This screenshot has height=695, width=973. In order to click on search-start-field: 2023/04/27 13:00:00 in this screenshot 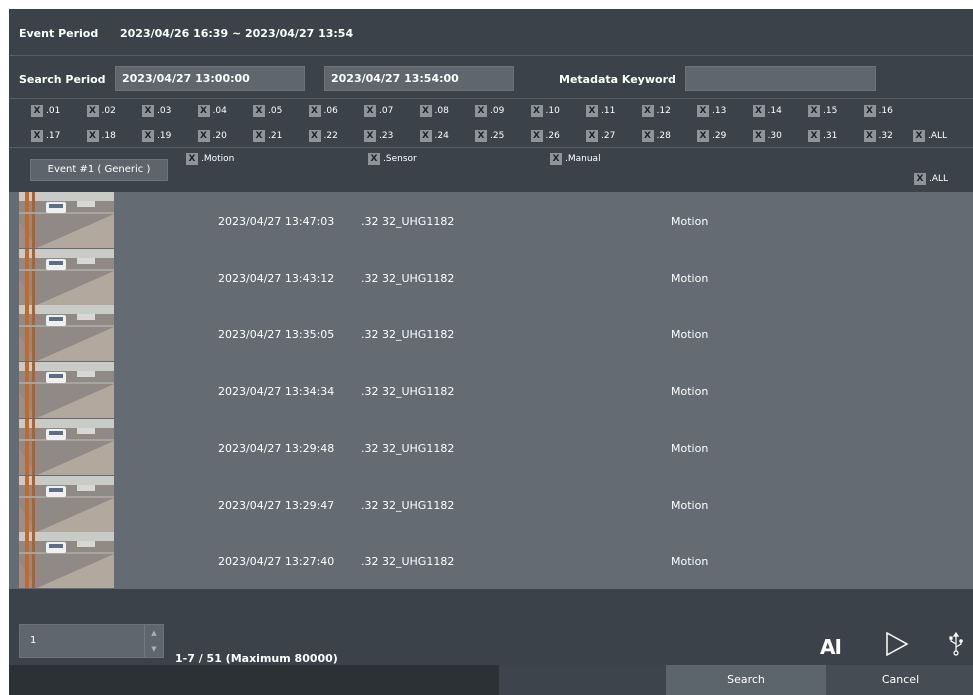, I will do `click(210, 78)`.